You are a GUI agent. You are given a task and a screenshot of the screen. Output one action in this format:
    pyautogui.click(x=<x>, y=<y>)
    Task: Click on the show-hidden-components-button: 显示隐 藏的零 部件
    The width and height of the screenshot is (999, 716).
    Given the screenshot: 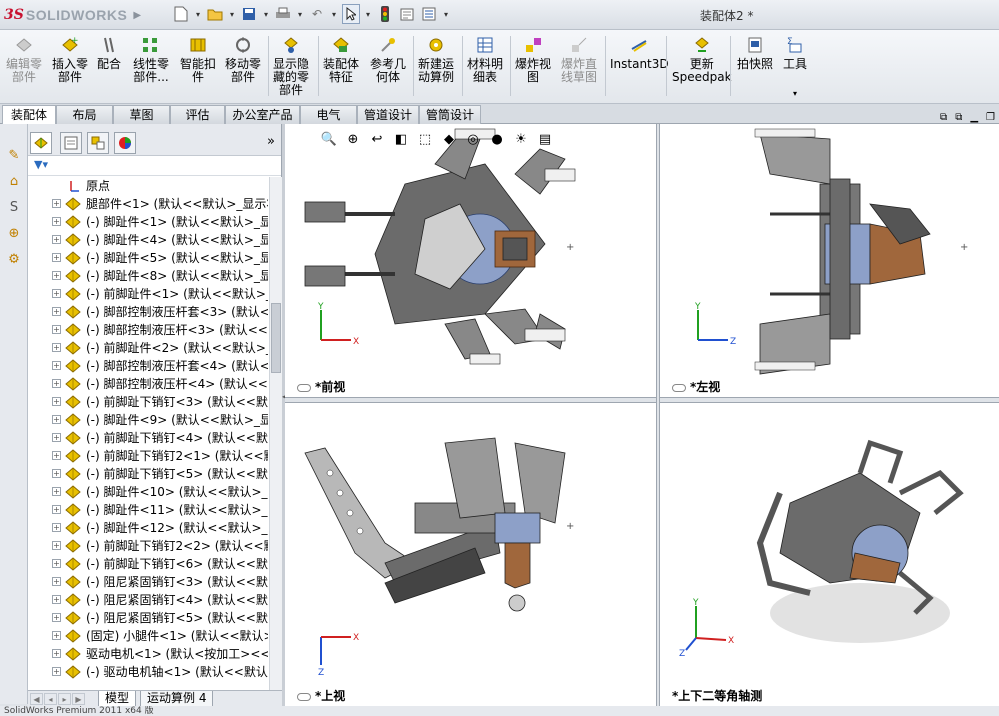 What is the action you would take?
    pyautogui.click(x=291, y=65)
    